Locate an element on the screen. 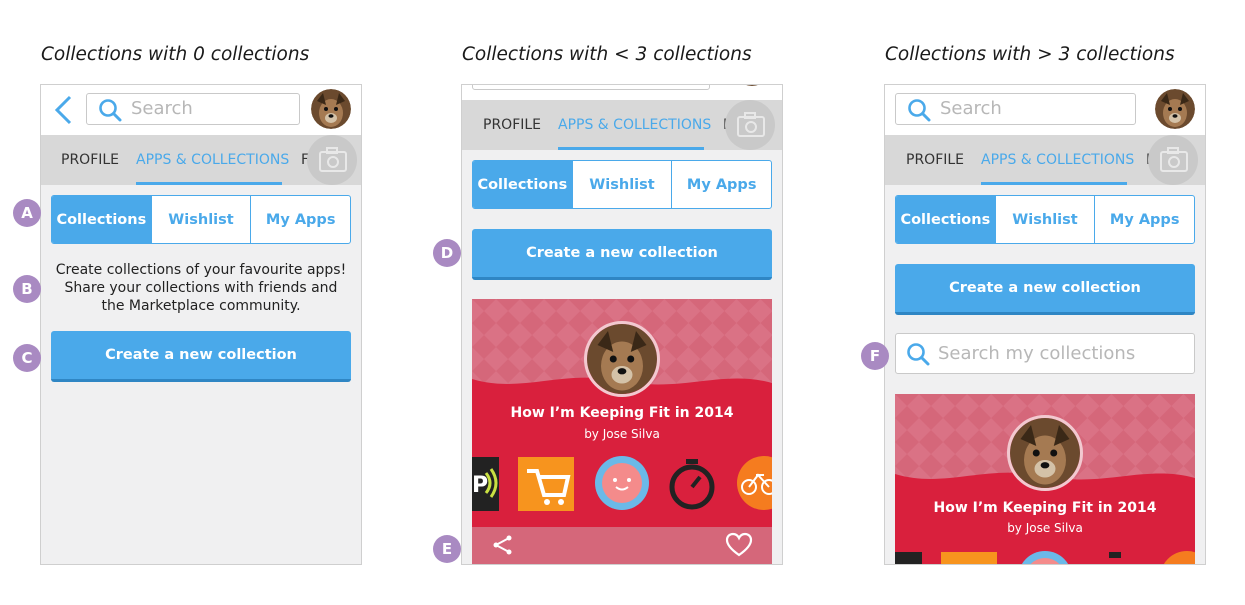 The width and height of the screenshot is (1245, 605). annotation-marker-e: E is located at coordinates (447, 549).